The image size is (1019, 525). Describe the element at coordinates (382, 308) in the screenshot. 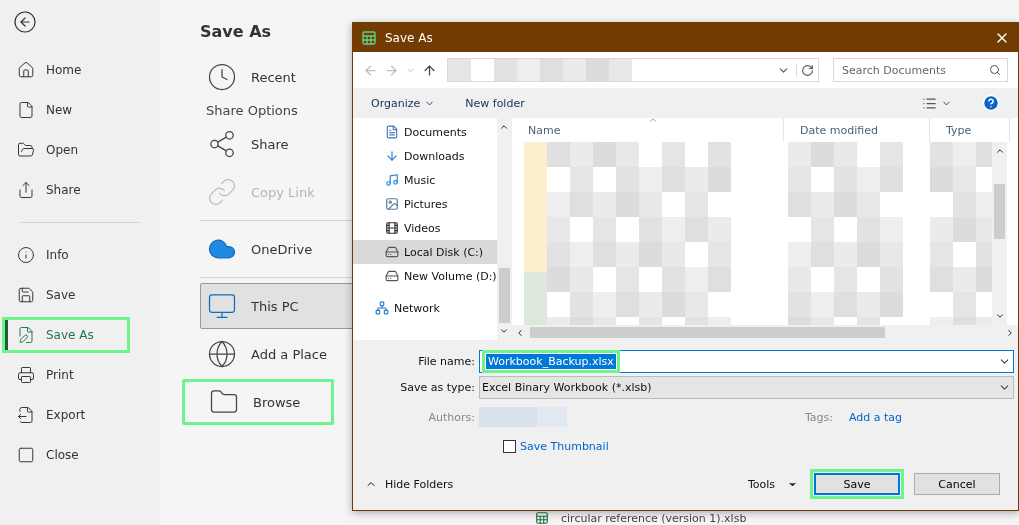

I see `network-icon` at that location.